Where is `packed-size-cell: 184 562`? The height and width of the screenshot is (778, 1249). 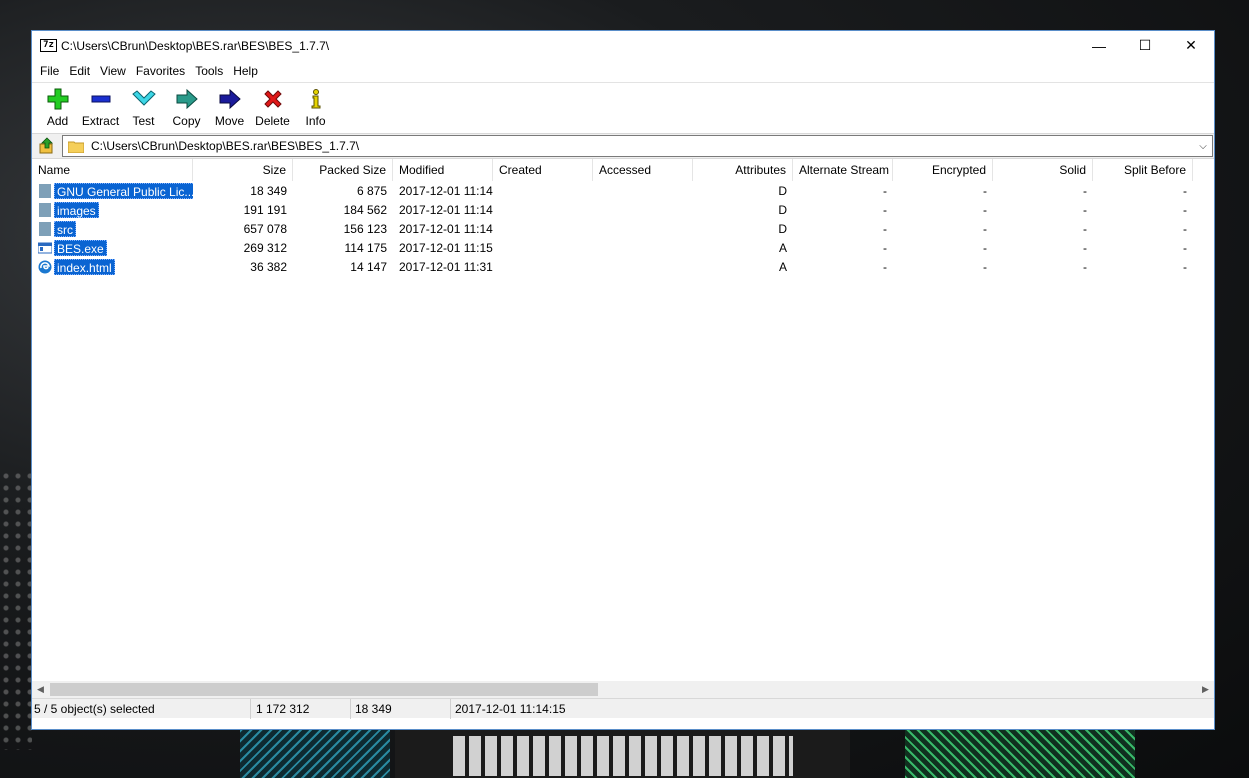 packed-size-cell: 184 562 is located at coordinates (365, 209).